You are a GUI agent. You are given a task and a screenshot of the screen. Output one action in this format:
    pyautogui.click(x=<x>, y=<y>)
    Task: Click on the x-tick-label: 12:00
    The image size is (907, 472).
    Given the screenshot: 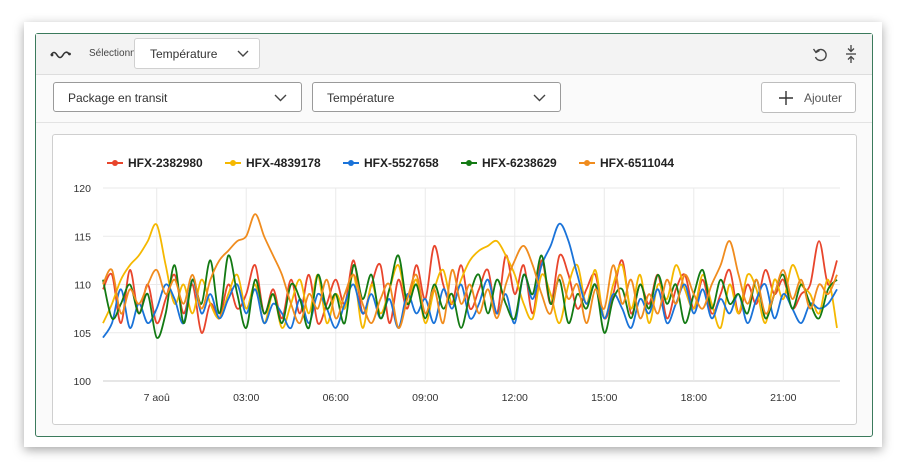 What is the action you would take?
    pyautogui.click(x=515, y=398)
    